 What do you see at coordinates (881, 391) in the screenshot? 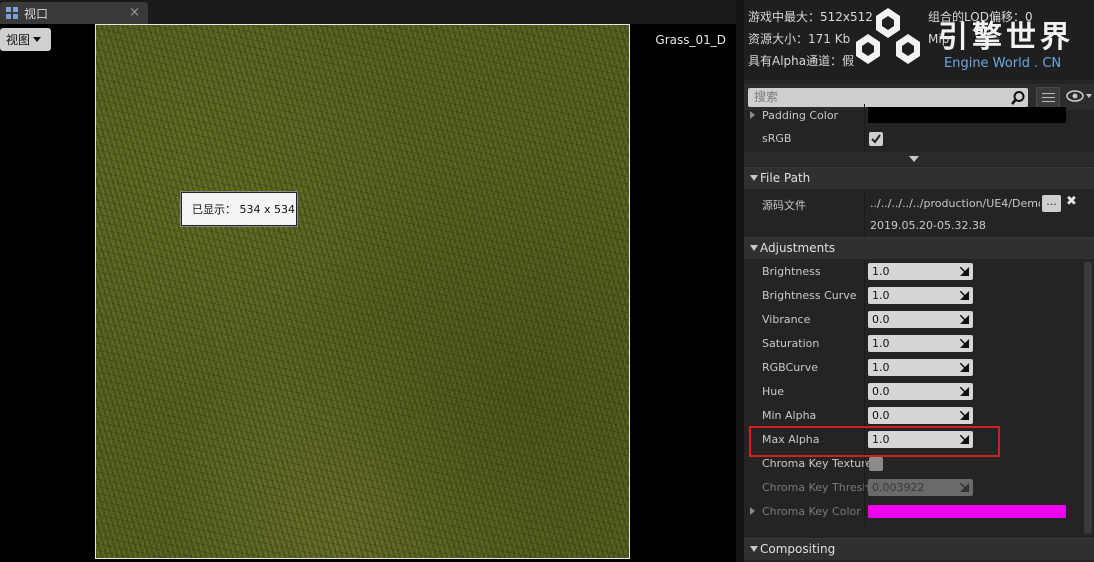
I see `hue-value: 0.0` at bounding box center [881, 391].